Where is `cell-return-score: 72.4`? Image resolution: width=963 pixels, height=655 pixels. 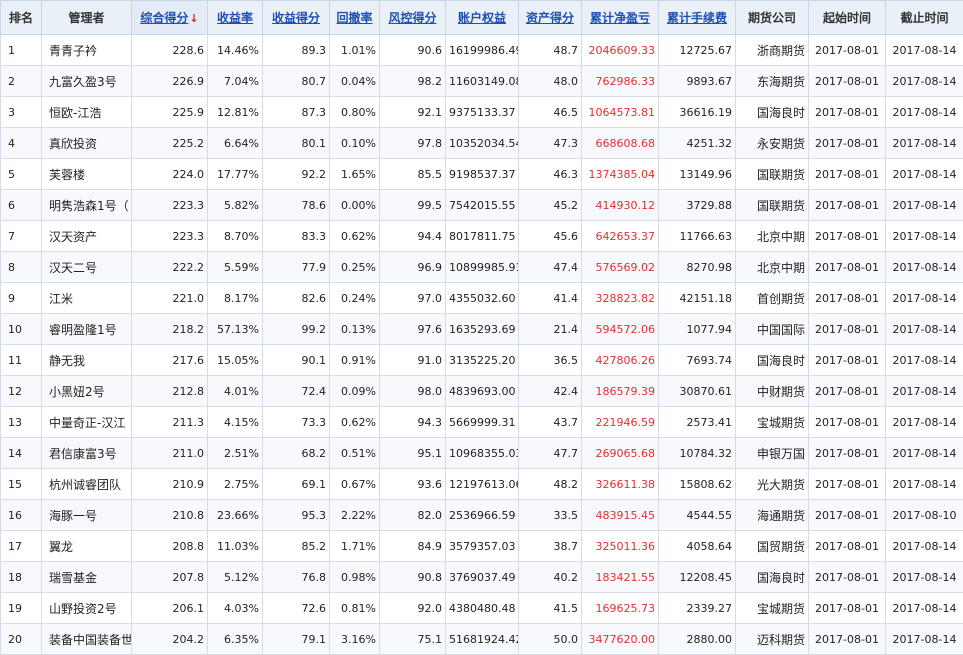
cell-return-score: 72.4 is located at coordinates (296, 391).